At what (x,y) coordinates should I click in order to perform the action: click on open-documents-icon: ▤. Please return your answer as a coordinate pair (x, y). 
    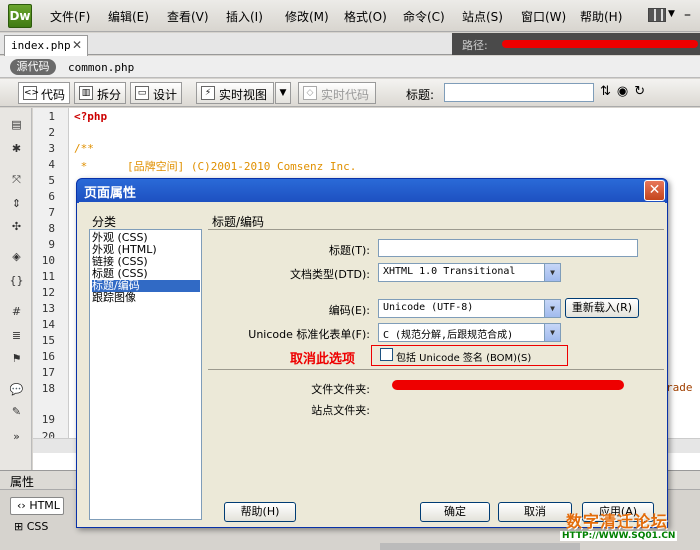
    Looking at the image, I should click on (16, 125).